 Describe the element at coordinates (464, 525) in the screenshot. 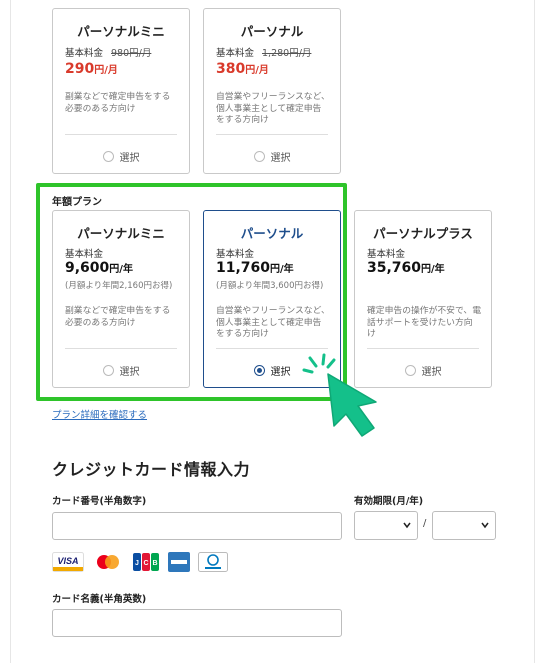

I see `expiry-year-select` at that location.